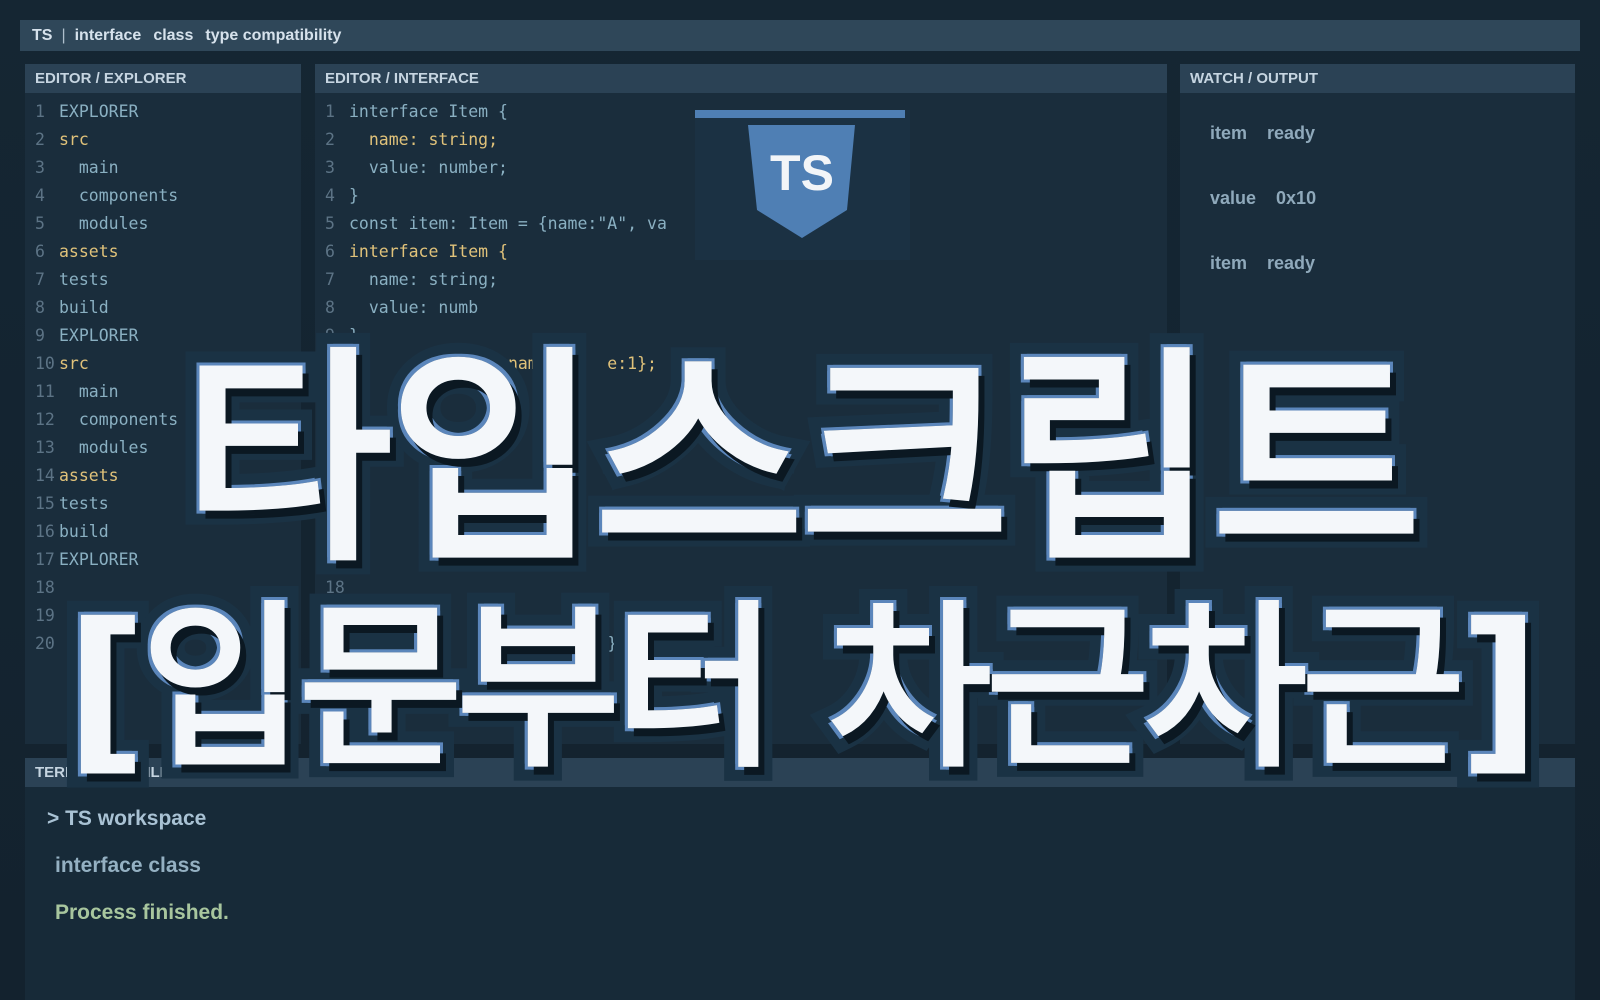  I want to click on terminal-line: interface class, so click(128, 865).